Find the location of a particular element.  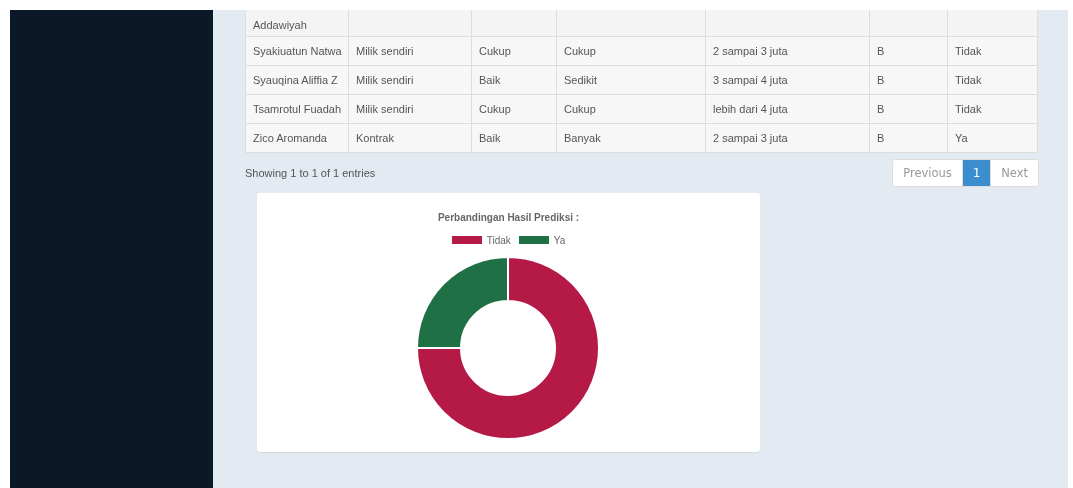

page-button: Previous is located at coordinates (928, 172).